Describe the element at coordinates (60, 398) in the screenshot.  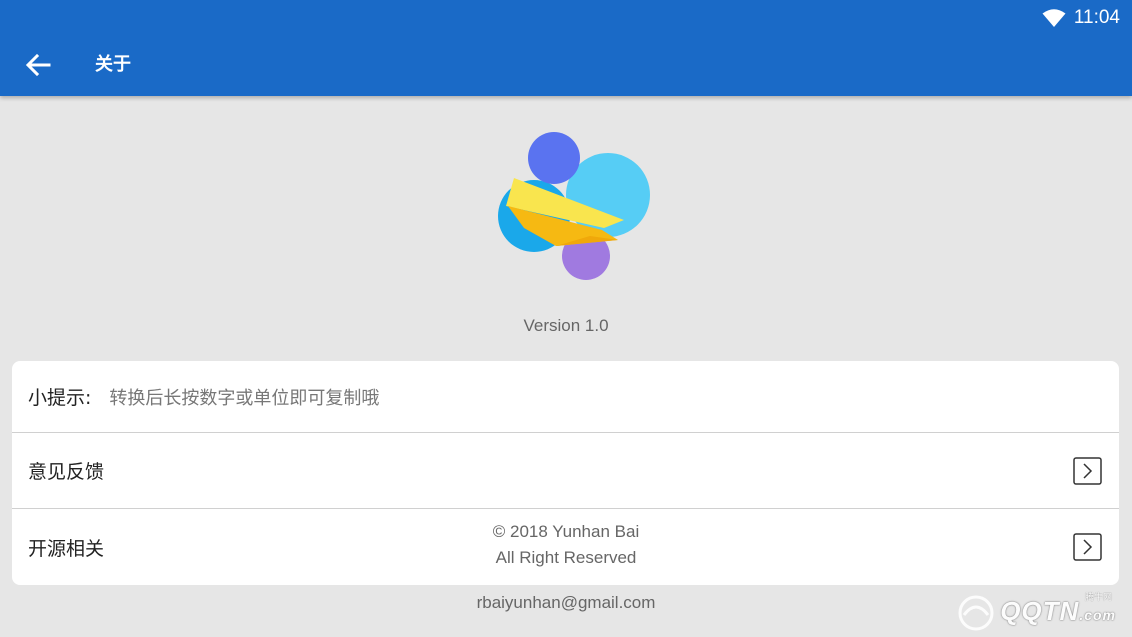
I see `tip-label: 小提示:` at that location.